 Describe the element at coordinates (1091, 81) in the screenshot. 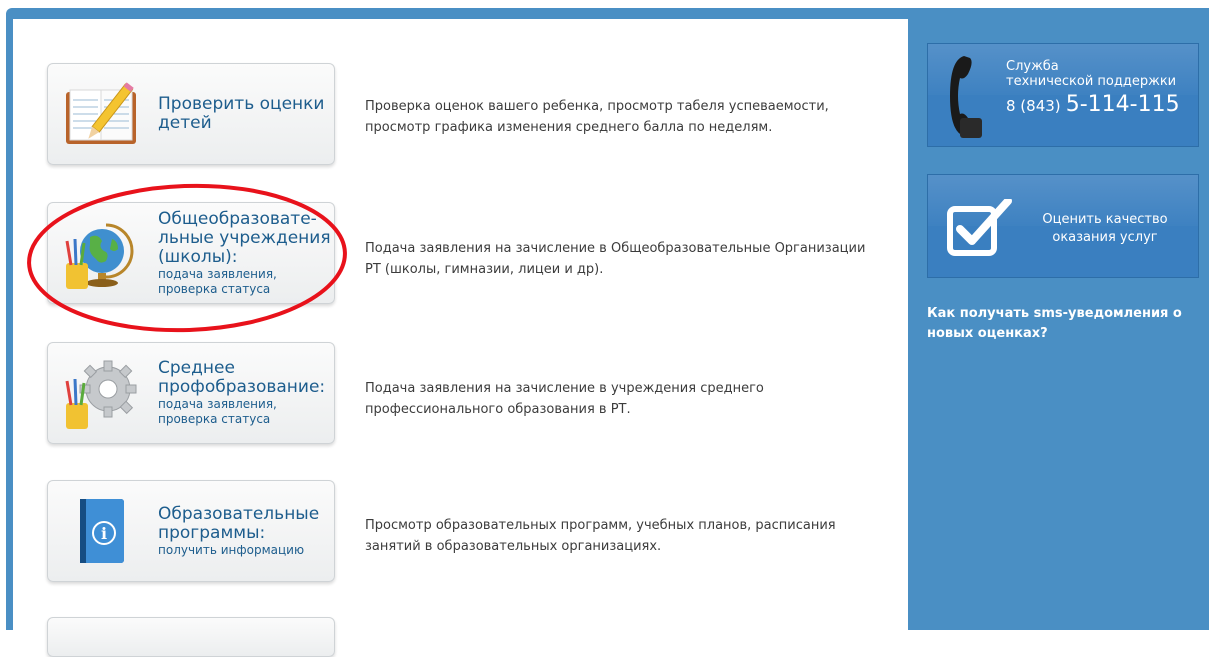

I see `support-subtitle: технической поддержки` at that location.